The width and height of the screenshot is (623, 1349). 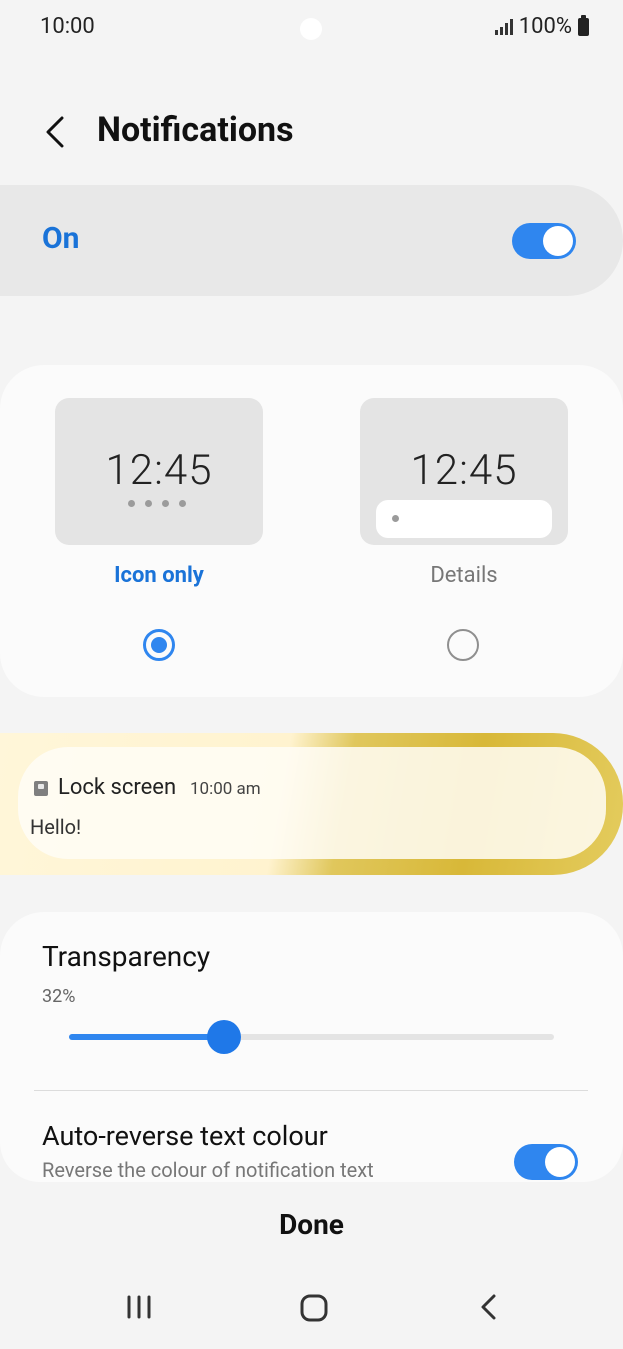 I want to click on slider-thumb, so click(x=224, y=1037).